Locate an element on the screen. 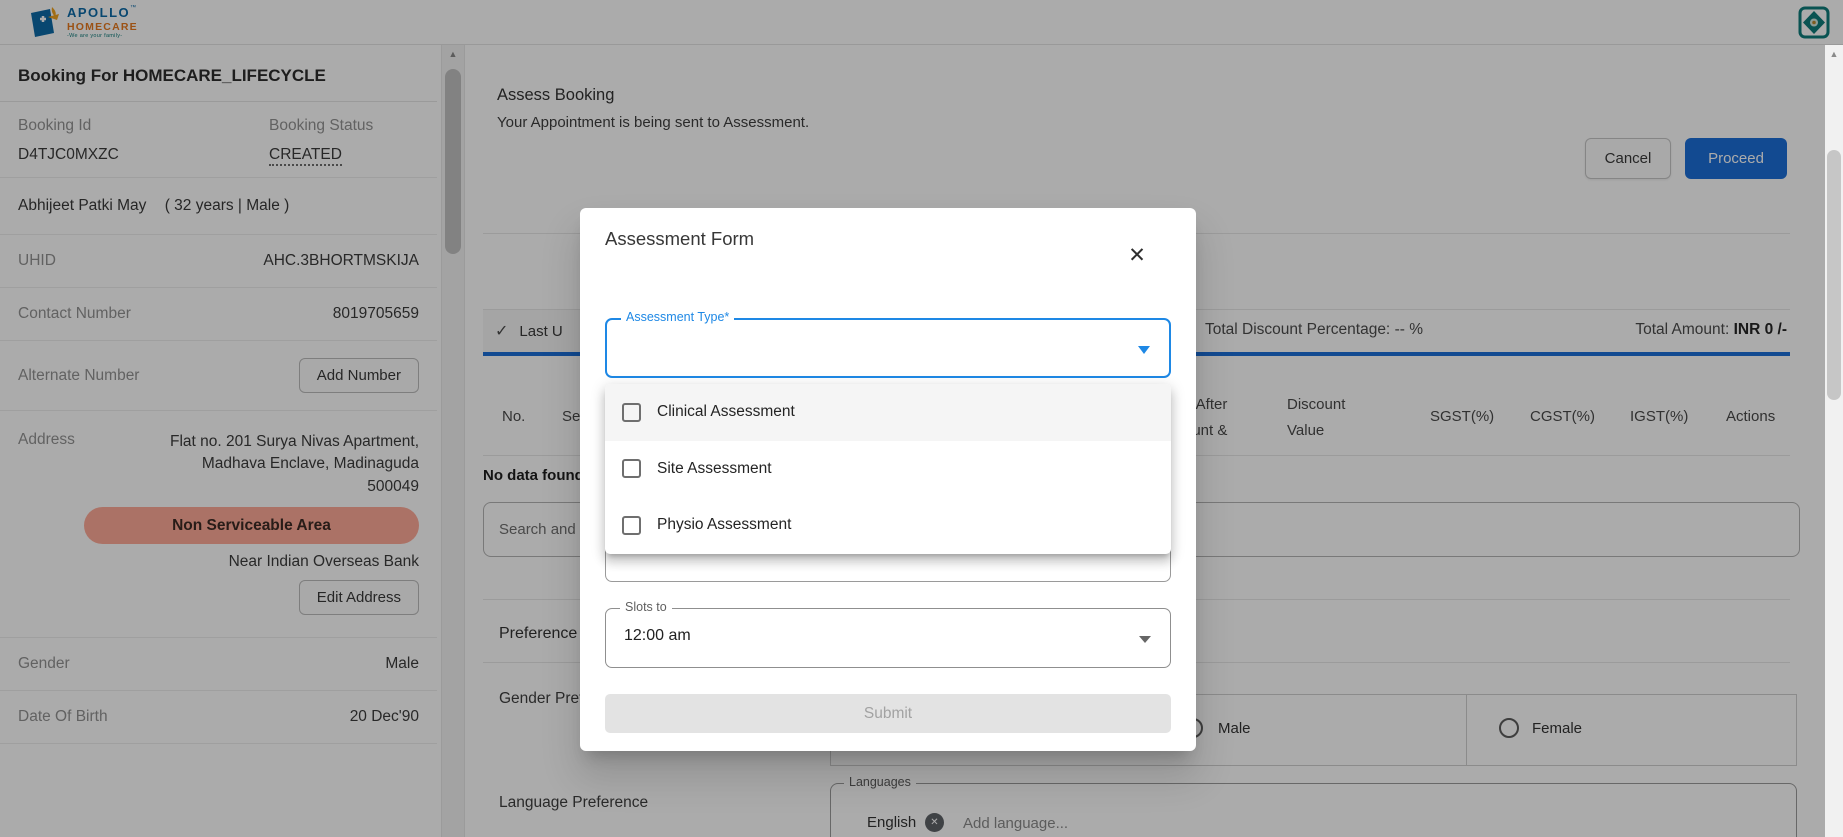  close-icon: ✕ is located at coordinates (1137, 255).